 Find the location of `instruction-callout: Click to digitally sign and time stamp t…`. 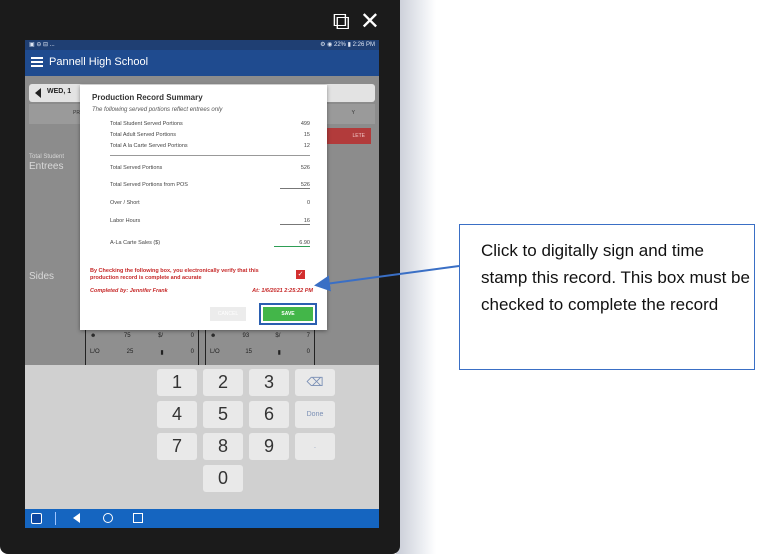

instruction-callout: Click to digitally sign and time stamp t… is located at coordinates (607, 297).